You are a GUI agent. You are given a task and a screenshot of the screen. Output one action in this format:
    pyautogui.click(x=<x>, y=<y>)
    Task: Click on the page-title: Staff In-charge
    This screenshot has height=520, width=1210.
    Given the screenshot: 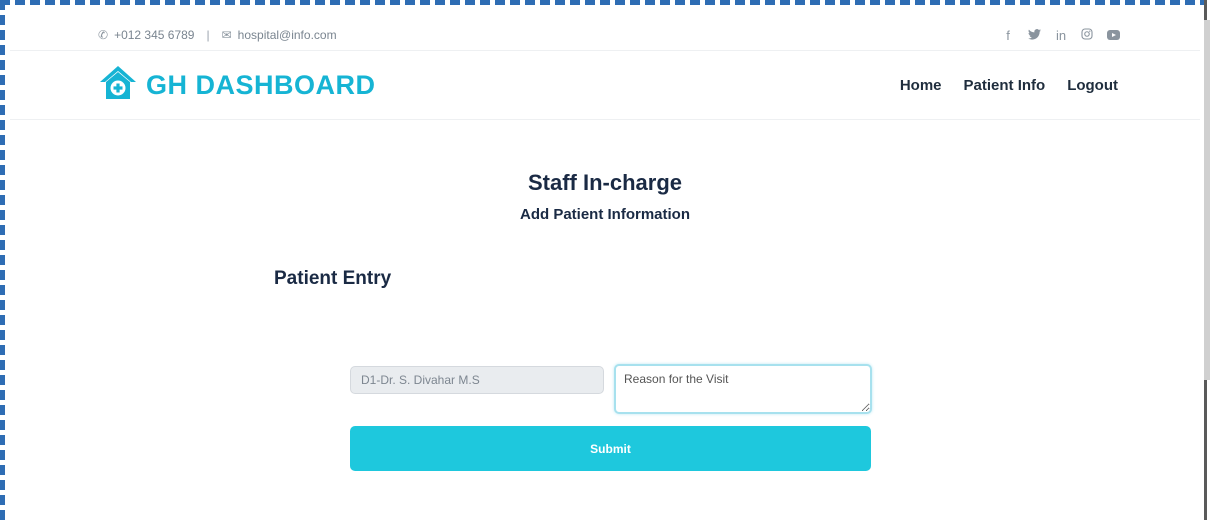 What is the action you would take?
    pyautogui.click(x=605, y=182)
    